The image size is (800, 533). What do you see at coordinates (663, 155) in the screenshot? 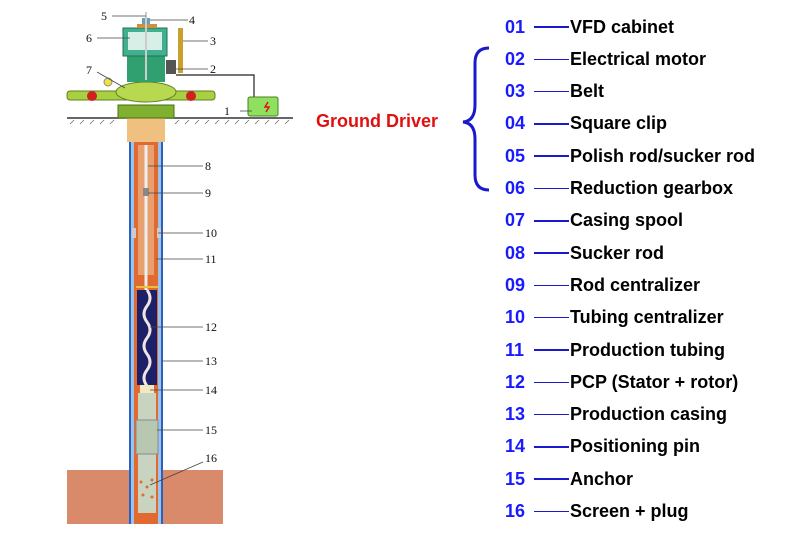
I see `legend-label: Polish rod/sucker rod` at bounding box center [663, 155].